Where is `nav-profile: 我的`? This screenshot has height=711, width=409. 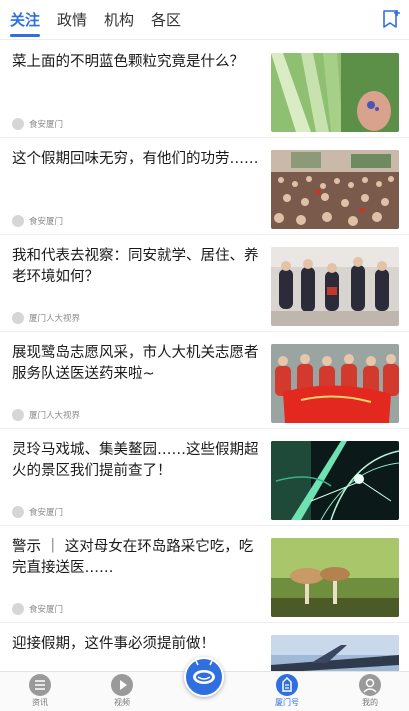
nav-profile: 我的 is located at coordinates (370, 691).